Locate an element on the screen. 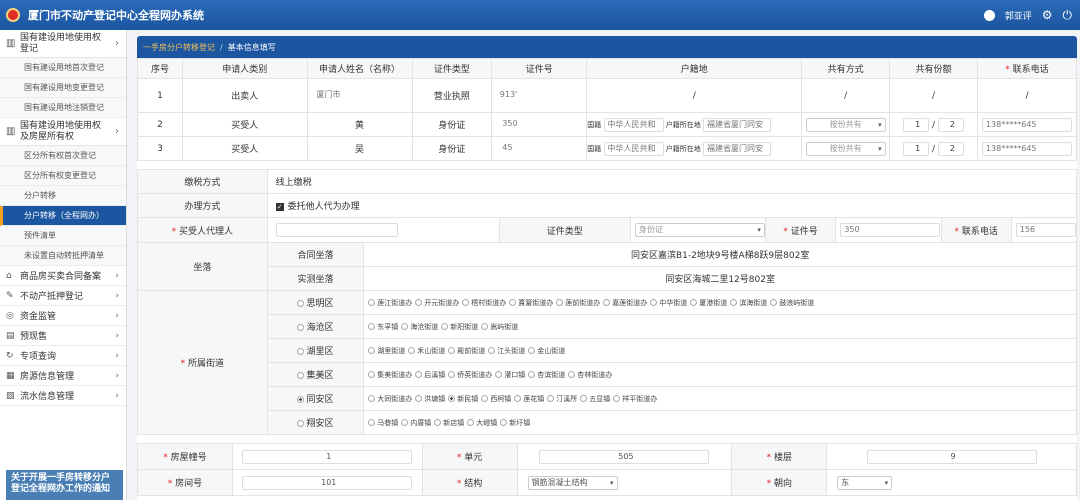 The image size is (1080, 500). sidebar-group-land-house: ▥ 国有建设用地使用权及房屋所有权 › is located at coordinates (63, 132).